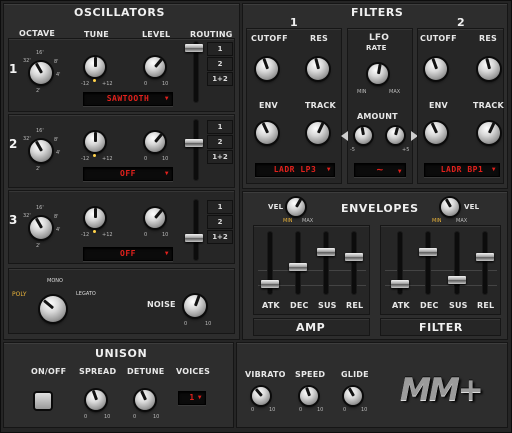 This screenshot has width=512, height=433. I want to click on mm-plus-logo: MM+, so click(442, 390).